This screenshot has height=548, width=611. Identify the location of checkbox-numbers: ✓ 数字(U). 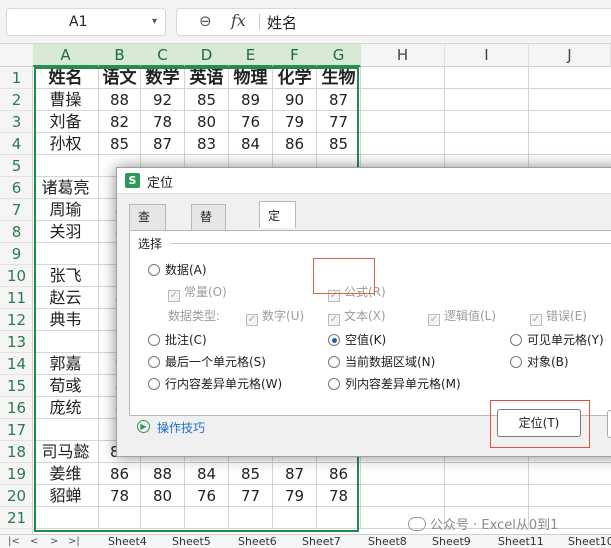
(275, 317).